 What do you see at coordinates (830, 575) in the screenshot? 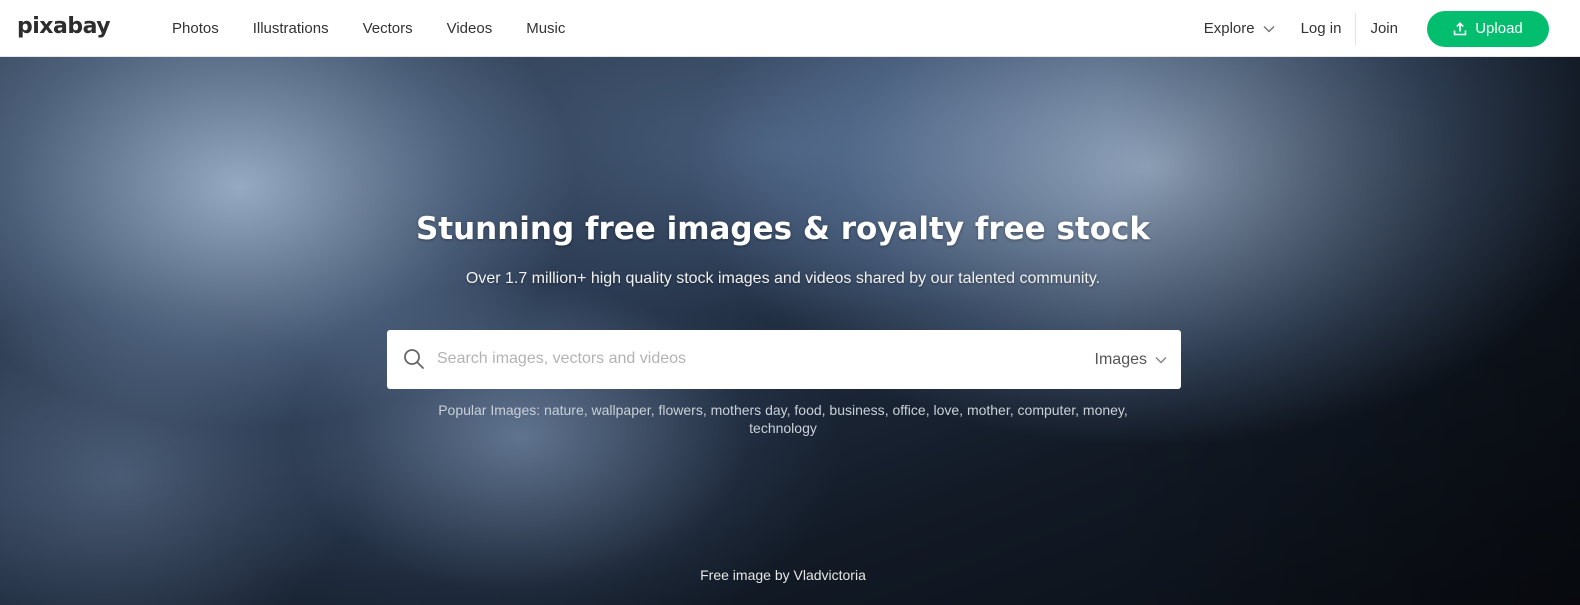
I see `credit-author-link: Vladvictoria` at bounding box center [830, 575].